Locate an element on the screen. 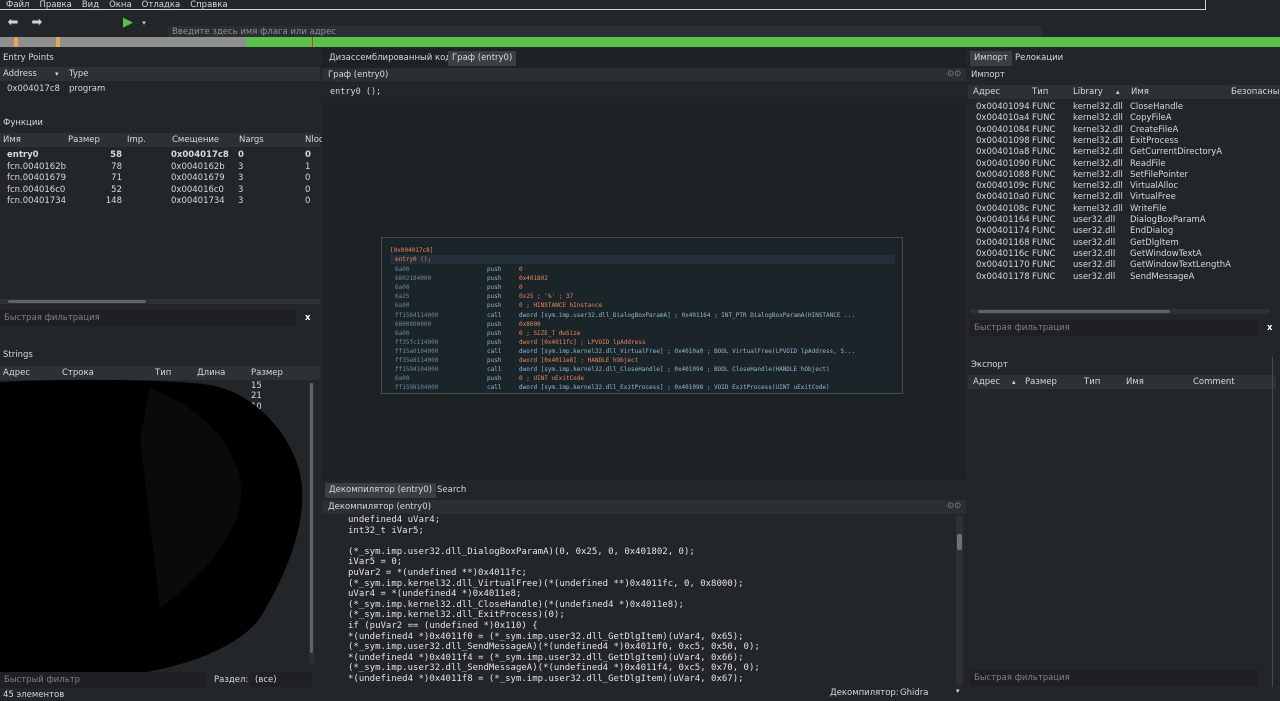 This screenshot has width=1280, height=701. import-library: user32.dll is located at coordinates (1094, 231).